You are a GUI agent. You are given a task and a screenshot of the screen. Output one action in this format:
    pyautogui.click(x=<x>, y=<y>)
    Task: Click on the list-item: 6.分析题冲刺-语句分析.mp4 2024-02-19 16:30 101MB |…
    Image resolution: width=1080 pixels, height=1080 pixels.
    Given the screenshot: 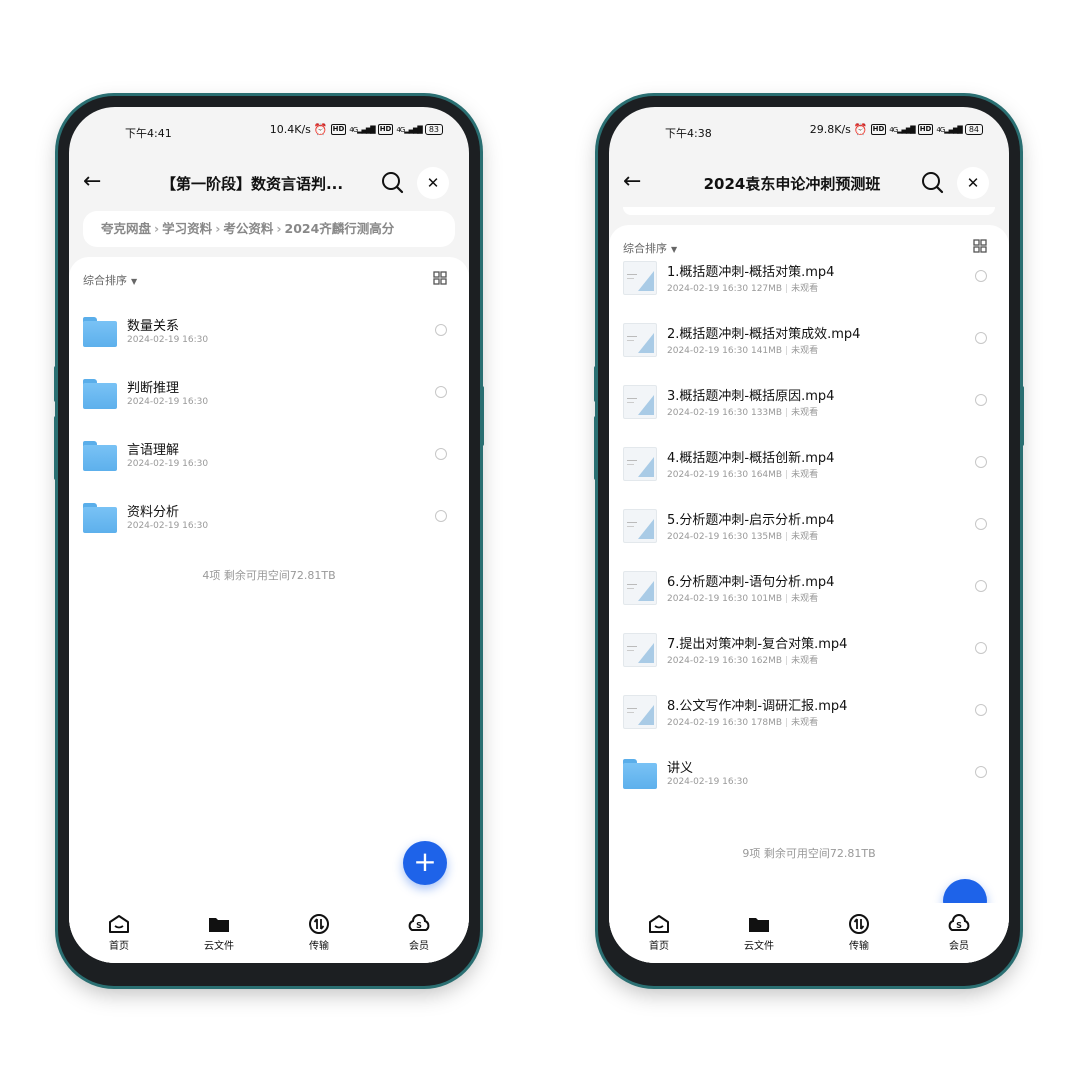 What is the action you would take?
    pyautogui.click(x=809, y=588)
    